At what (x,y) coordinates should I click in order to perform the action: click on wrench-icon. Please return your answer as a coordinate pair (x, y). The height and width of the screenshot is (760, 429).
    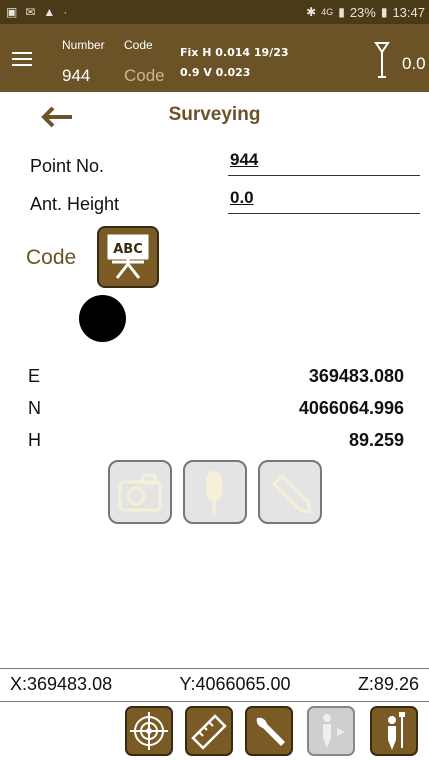
    Looking at the image, I should click on (270, 731).